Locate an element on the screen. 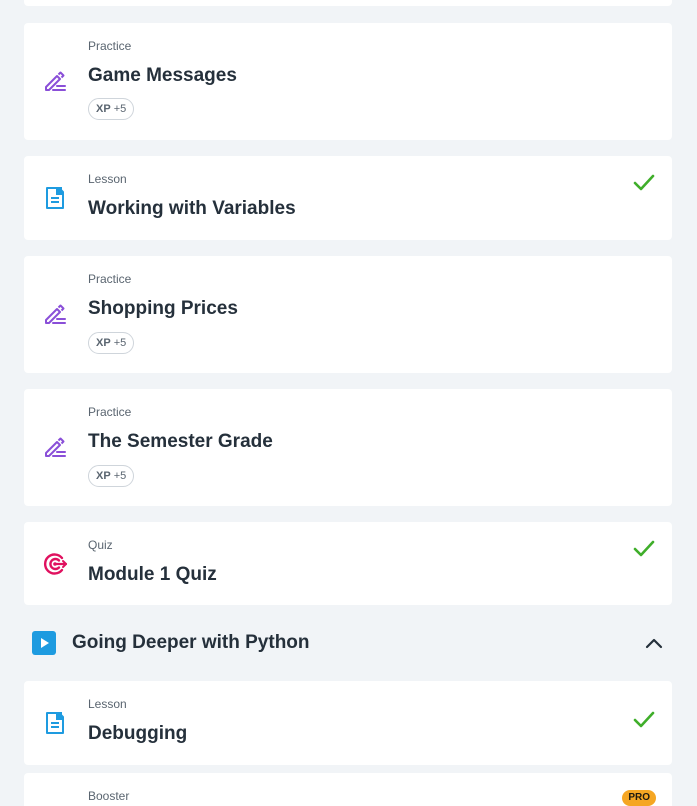  lesson-title: Module 1 Quiz is located at coordinates (152, 574).